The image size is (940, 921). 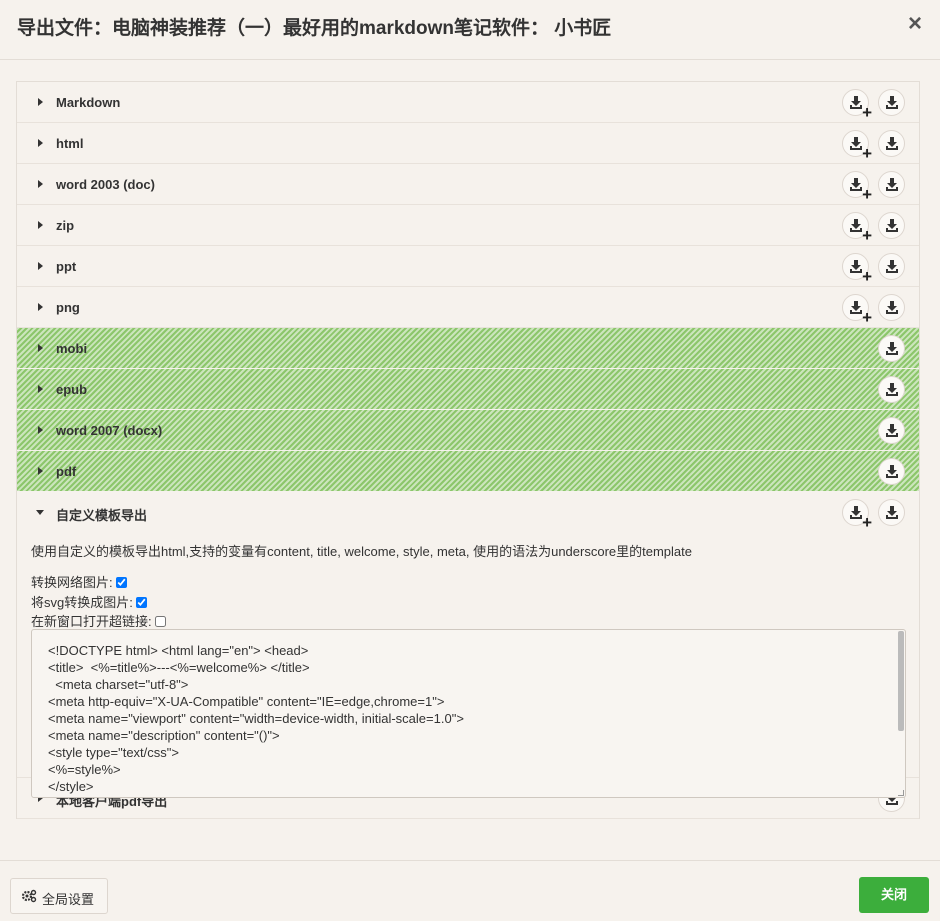 I want to click on format-row: epub, so click(x=468, y=389).